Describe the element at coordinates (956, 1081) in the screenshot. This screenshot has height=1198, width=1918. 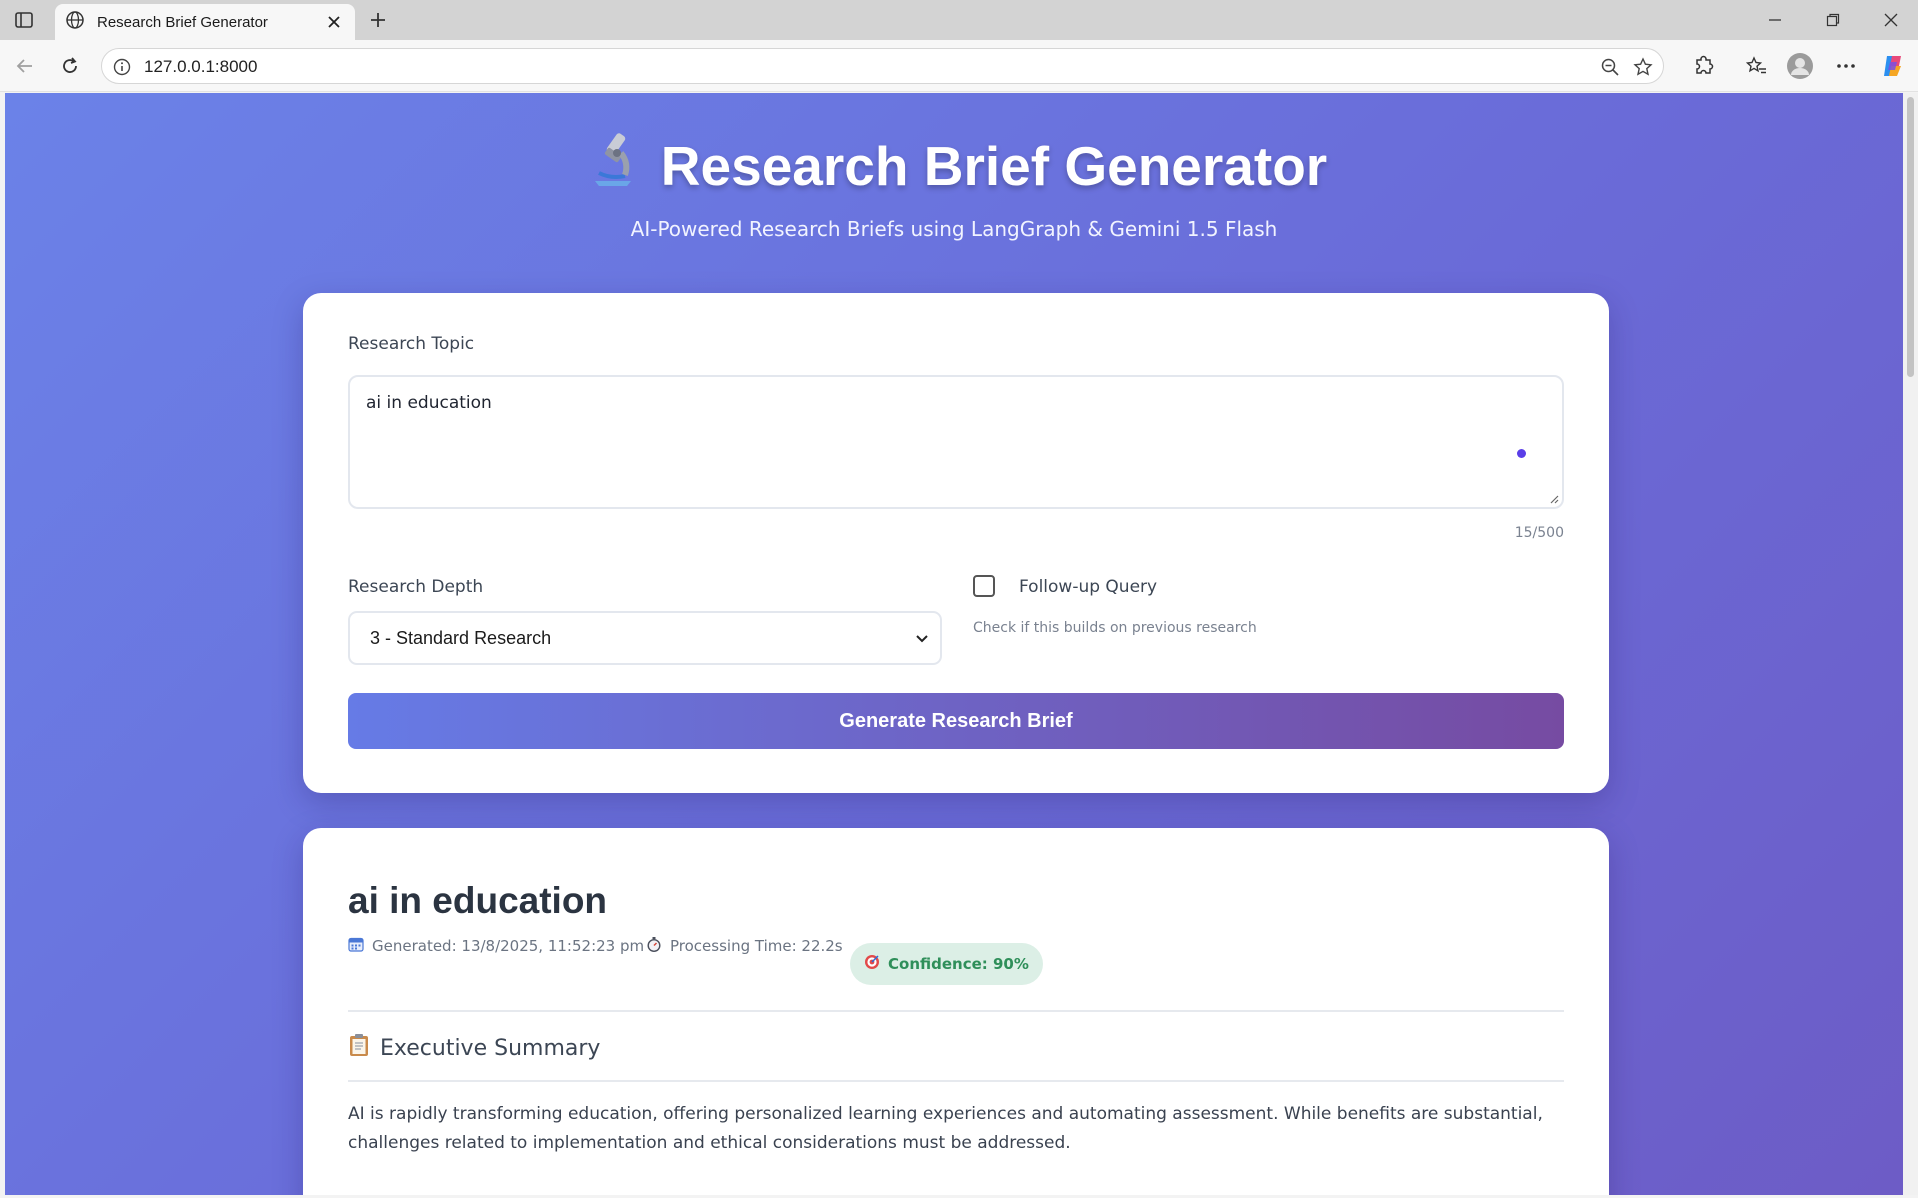
I see `section-divider` at that location.